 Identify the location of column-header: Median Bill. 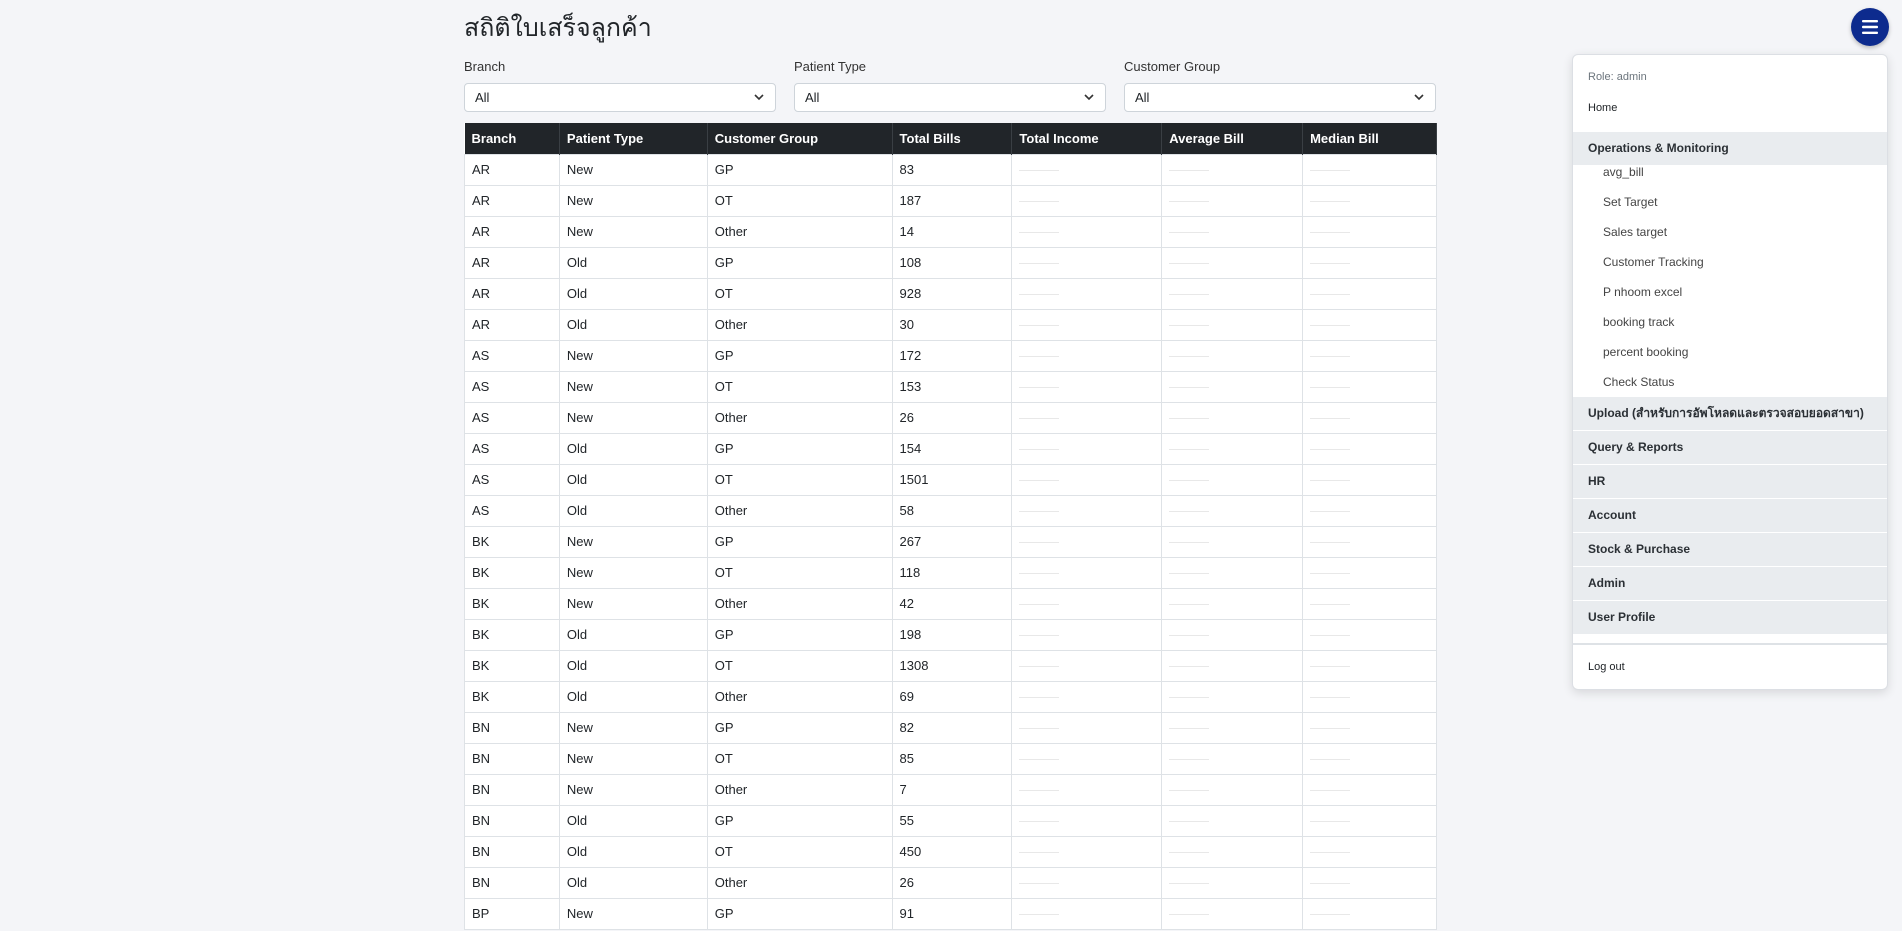
(1369, 138).